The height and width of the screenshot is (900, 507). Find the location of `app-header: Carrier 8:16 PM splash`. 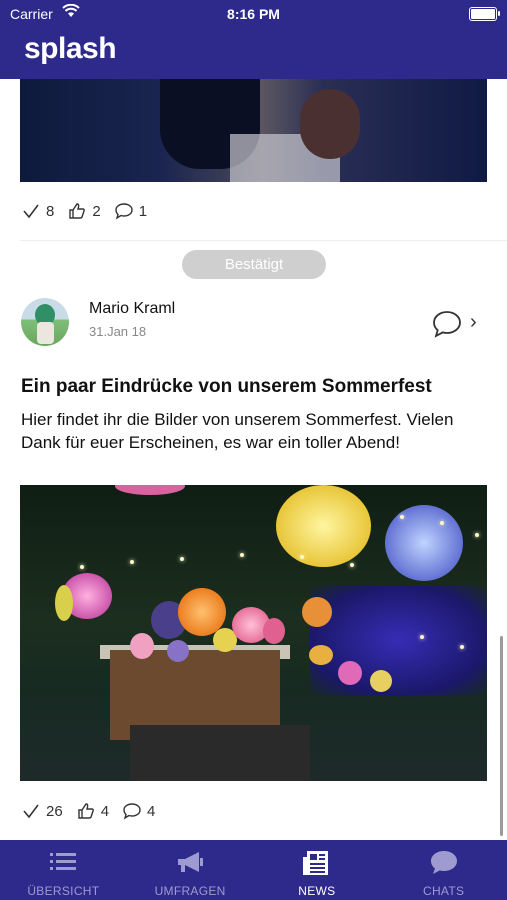

app-header: Carrier 8:16 PM splash is located at coordinates (253, 39).